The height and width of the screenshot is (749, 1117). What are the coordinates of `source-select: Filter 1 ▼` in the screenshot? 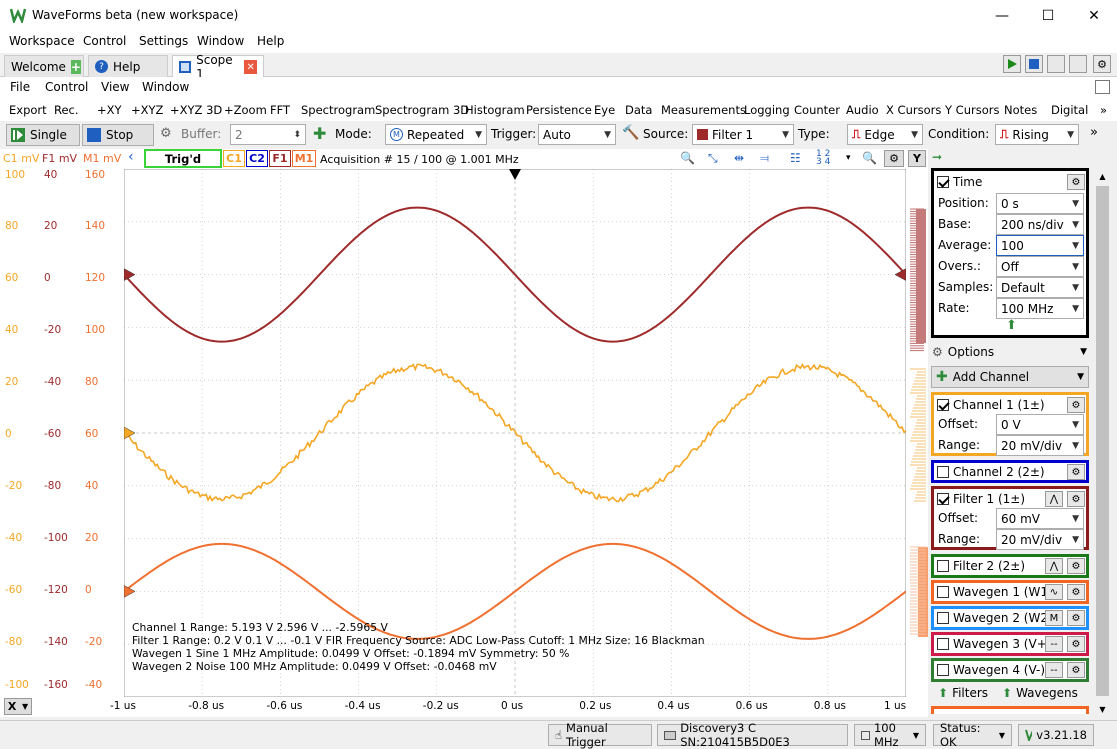 It's located at (743, 134).